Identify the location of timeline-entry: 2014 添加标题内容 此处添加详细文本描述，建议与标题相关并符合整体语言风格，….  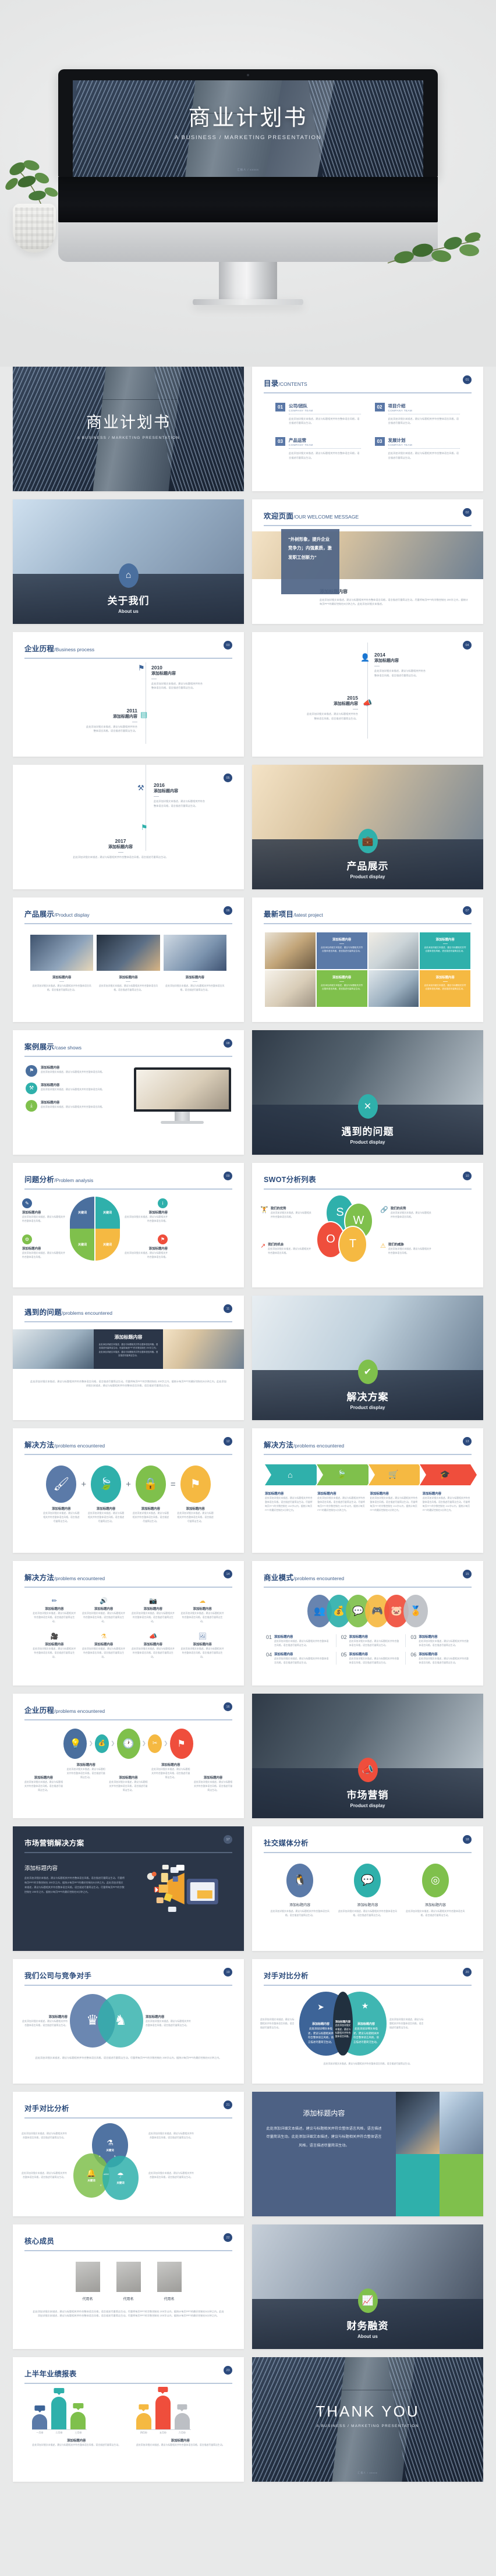
(418, 665).